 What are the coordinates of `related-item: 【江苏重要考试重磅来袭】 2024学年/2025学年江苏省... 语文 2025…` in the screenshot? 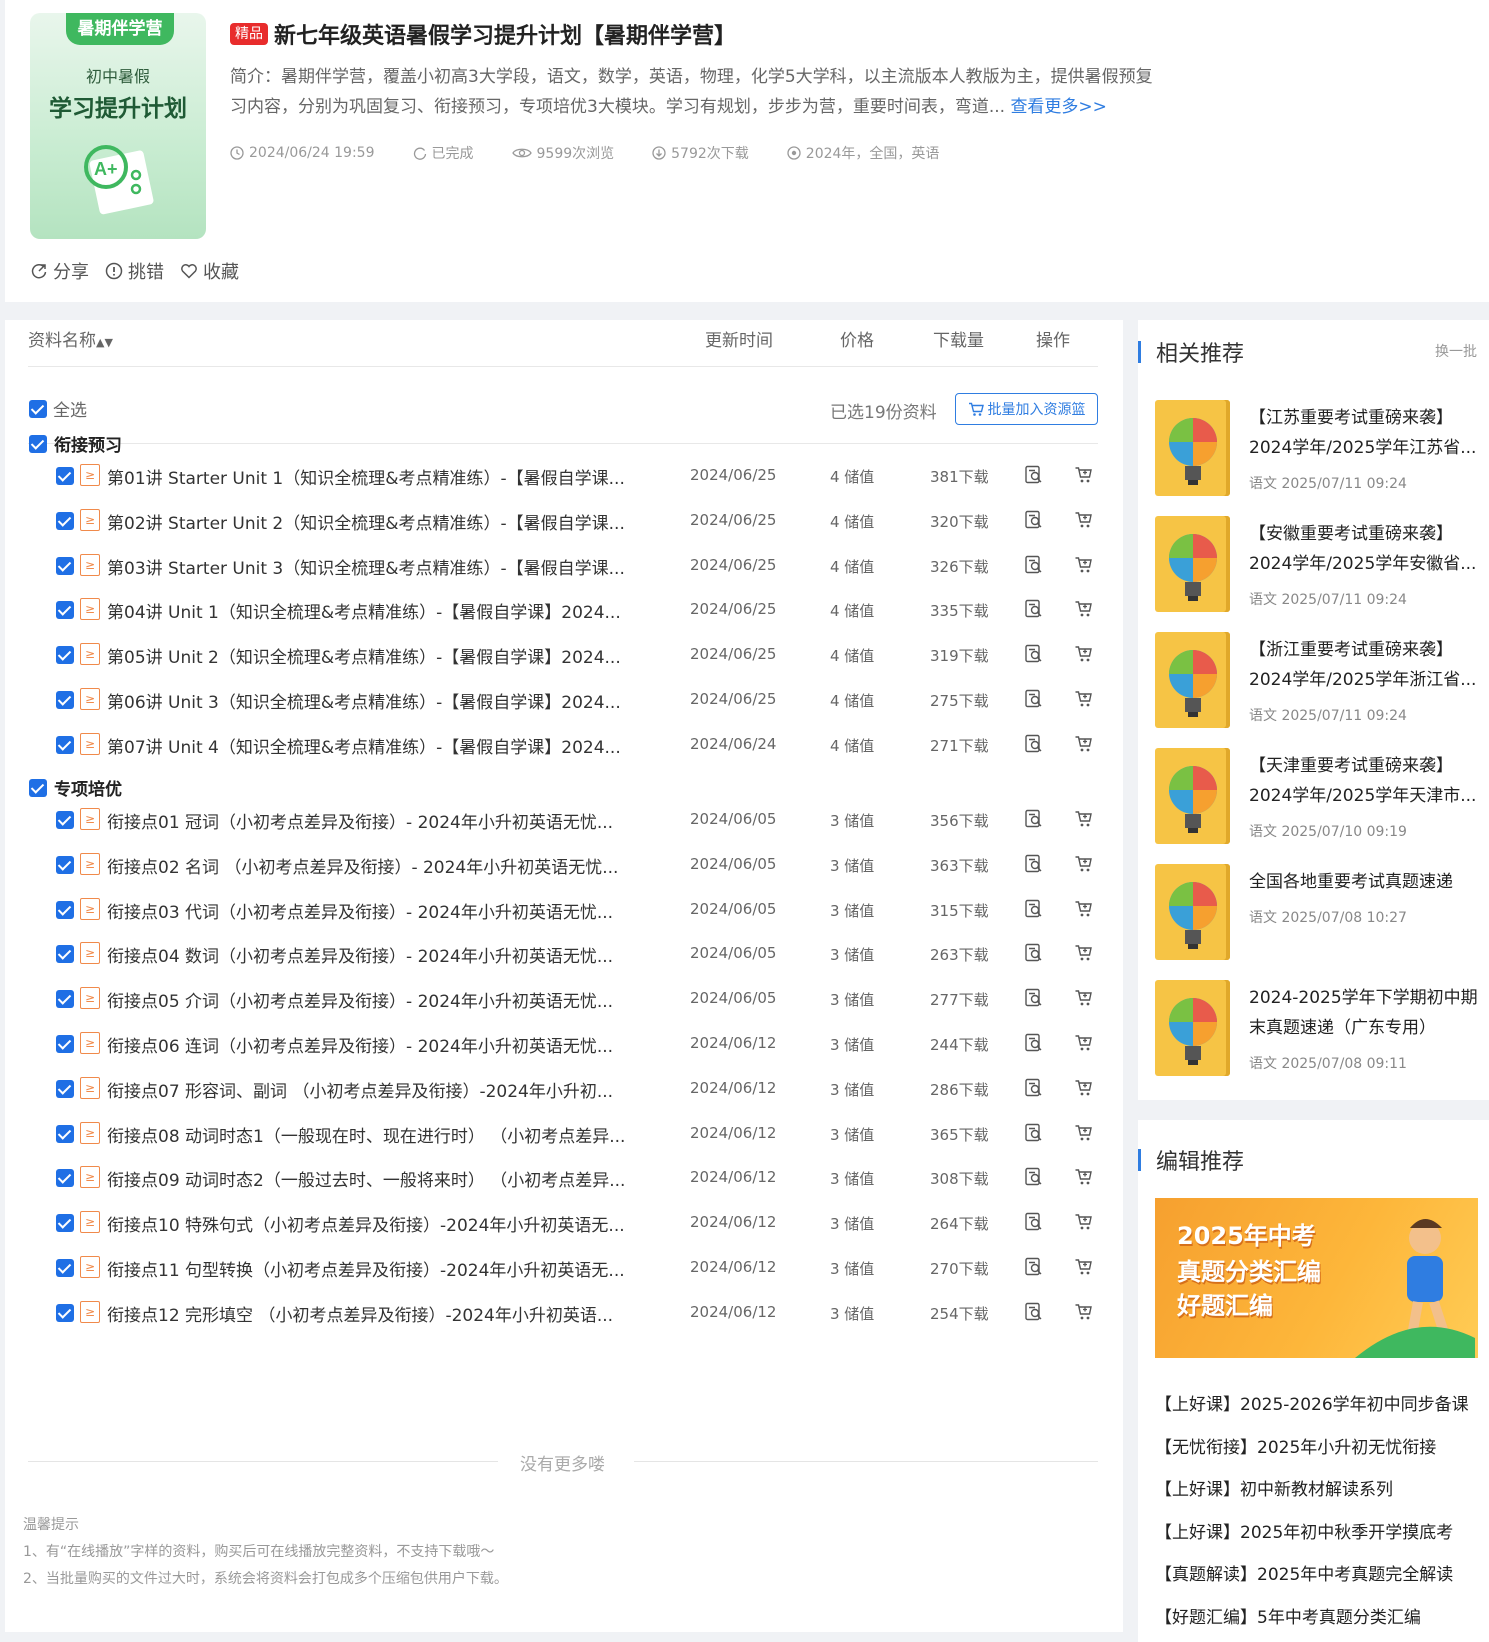 It's located at (1320, 450).